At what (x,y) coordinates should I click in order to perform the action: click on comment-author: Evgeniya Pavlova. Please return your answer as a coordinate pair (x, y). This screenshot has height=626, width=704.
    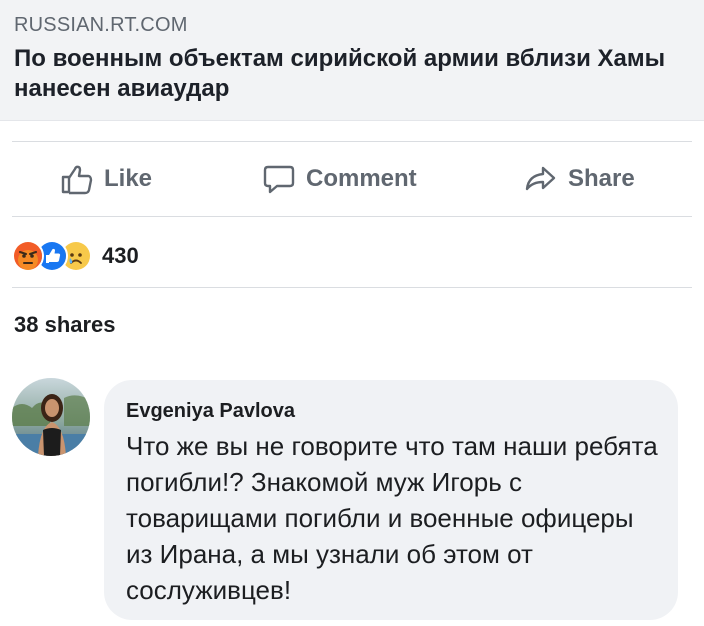
    Looking at the image, I should click on (210, 411).